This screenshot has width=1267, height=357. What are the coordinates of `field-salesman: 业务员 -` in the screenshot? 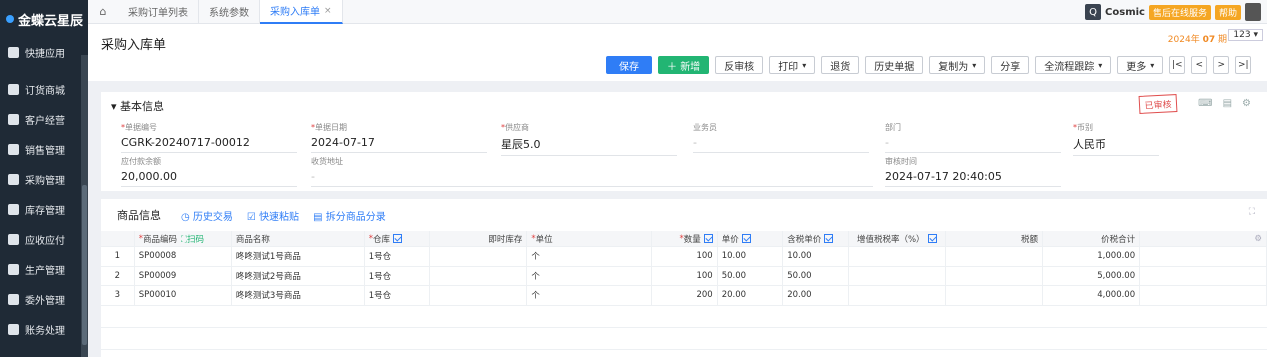 It's located at (781, 137).